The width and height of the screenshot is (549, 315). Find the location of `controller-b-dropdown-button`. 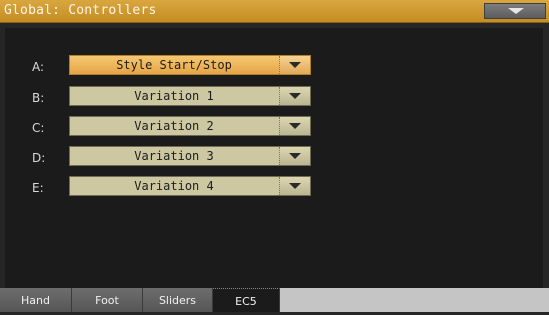

controller-b-dropdown-button is located at coordinates (294, 96).